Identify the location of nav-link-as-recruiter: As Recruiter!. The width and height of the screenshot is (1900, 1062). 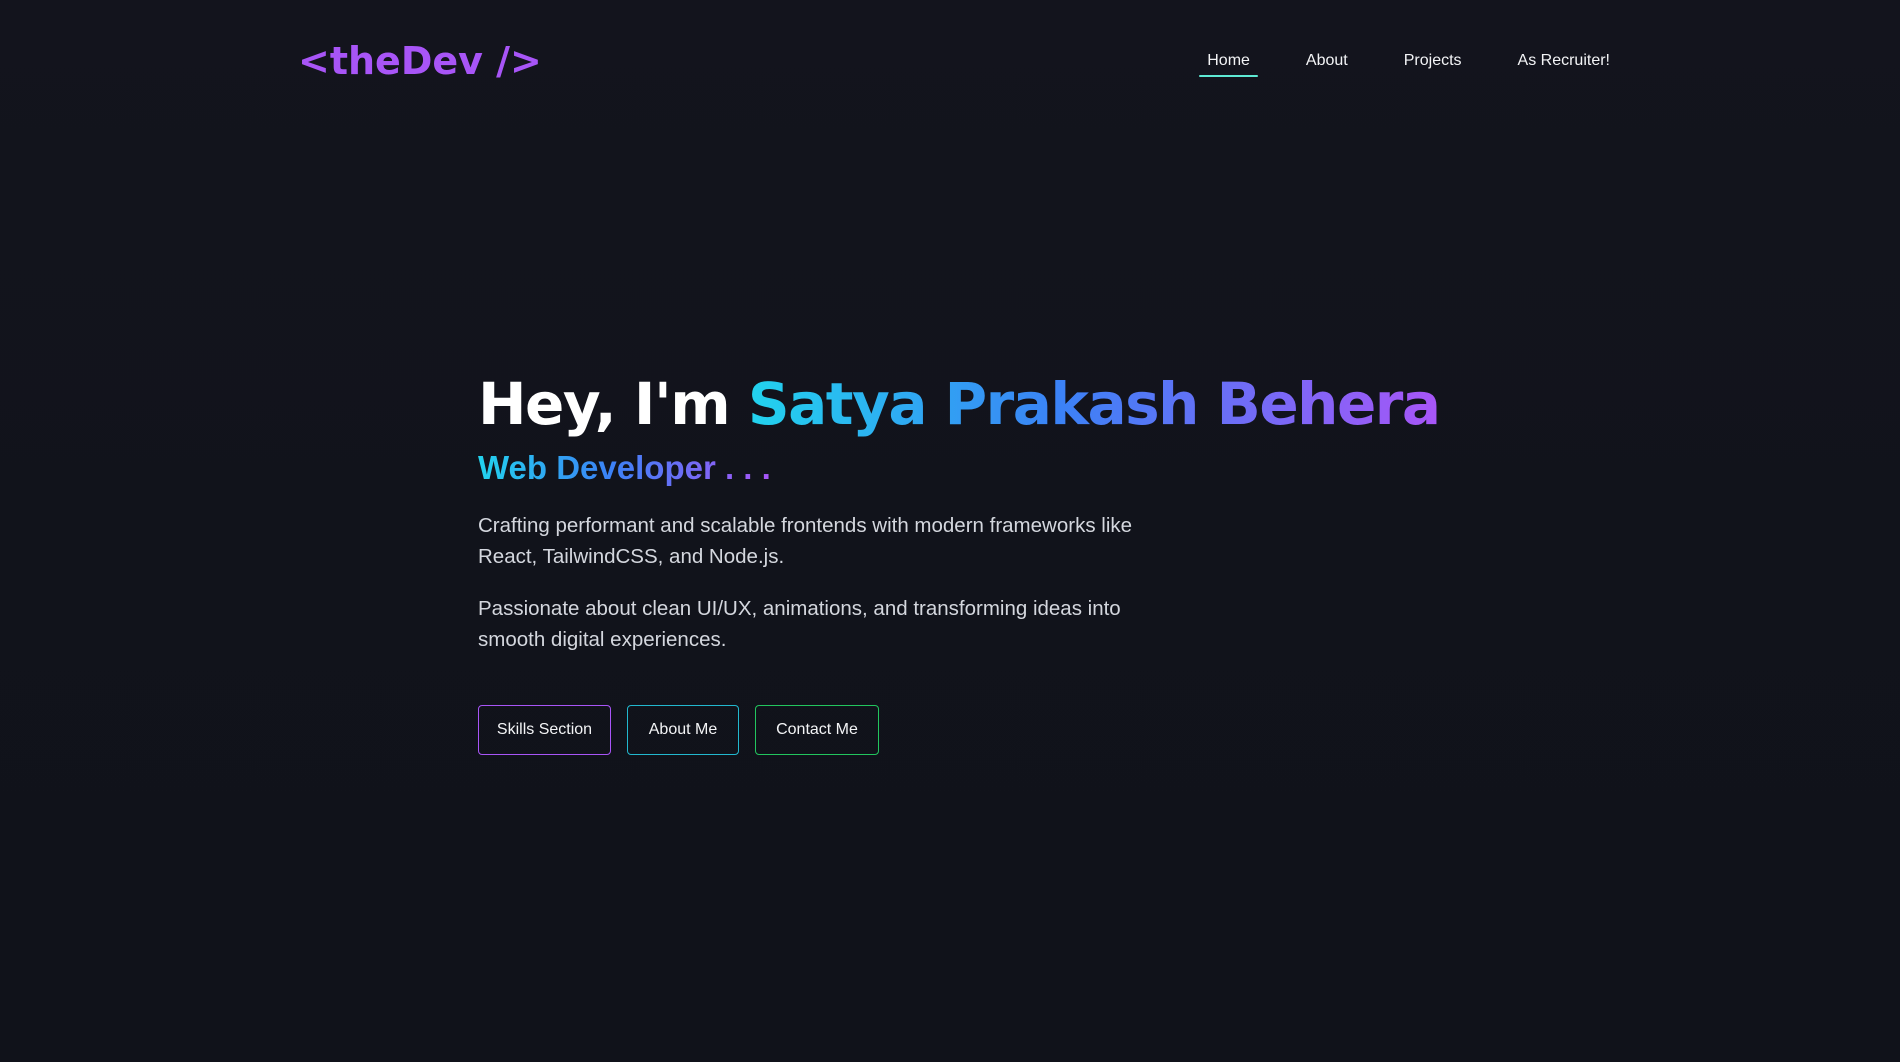
(1564, 63).